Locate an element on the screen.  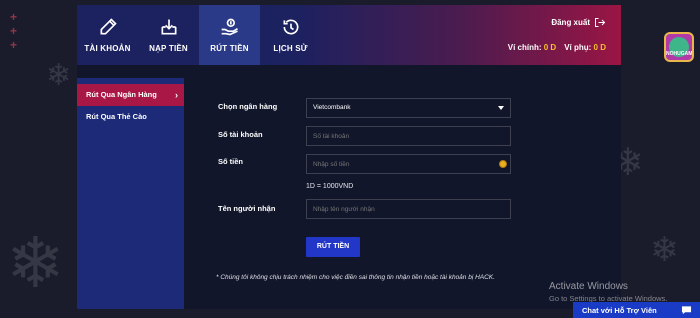
bank-label: Chọn ngân hàng is located at coordinates (248, 106).